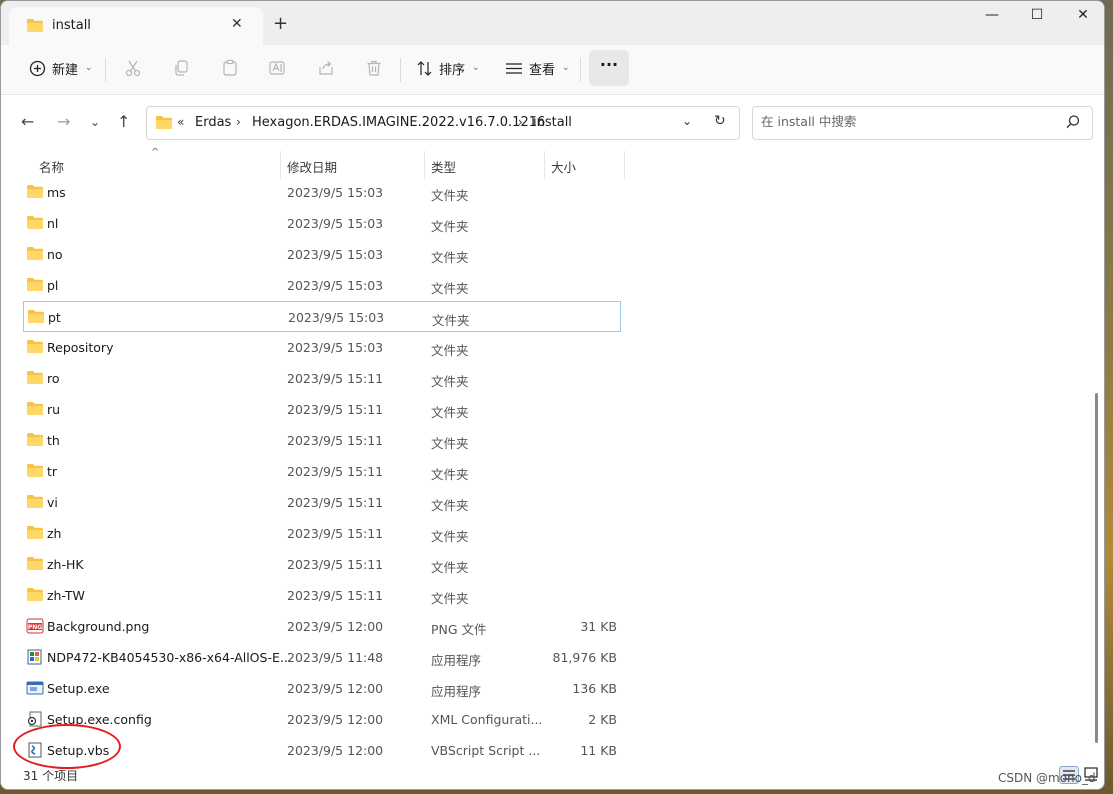  I want to click on list-item: Repository 2023/9/5 15:03 文件夹, so click(322, 347).